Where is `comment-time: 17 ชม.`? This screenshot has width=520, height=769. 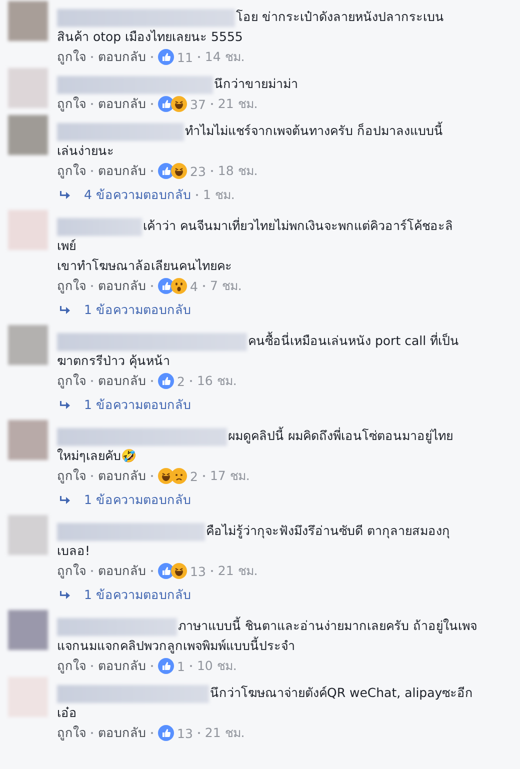 comment-time: 17 ชม. is located at coordinates (230, 476).